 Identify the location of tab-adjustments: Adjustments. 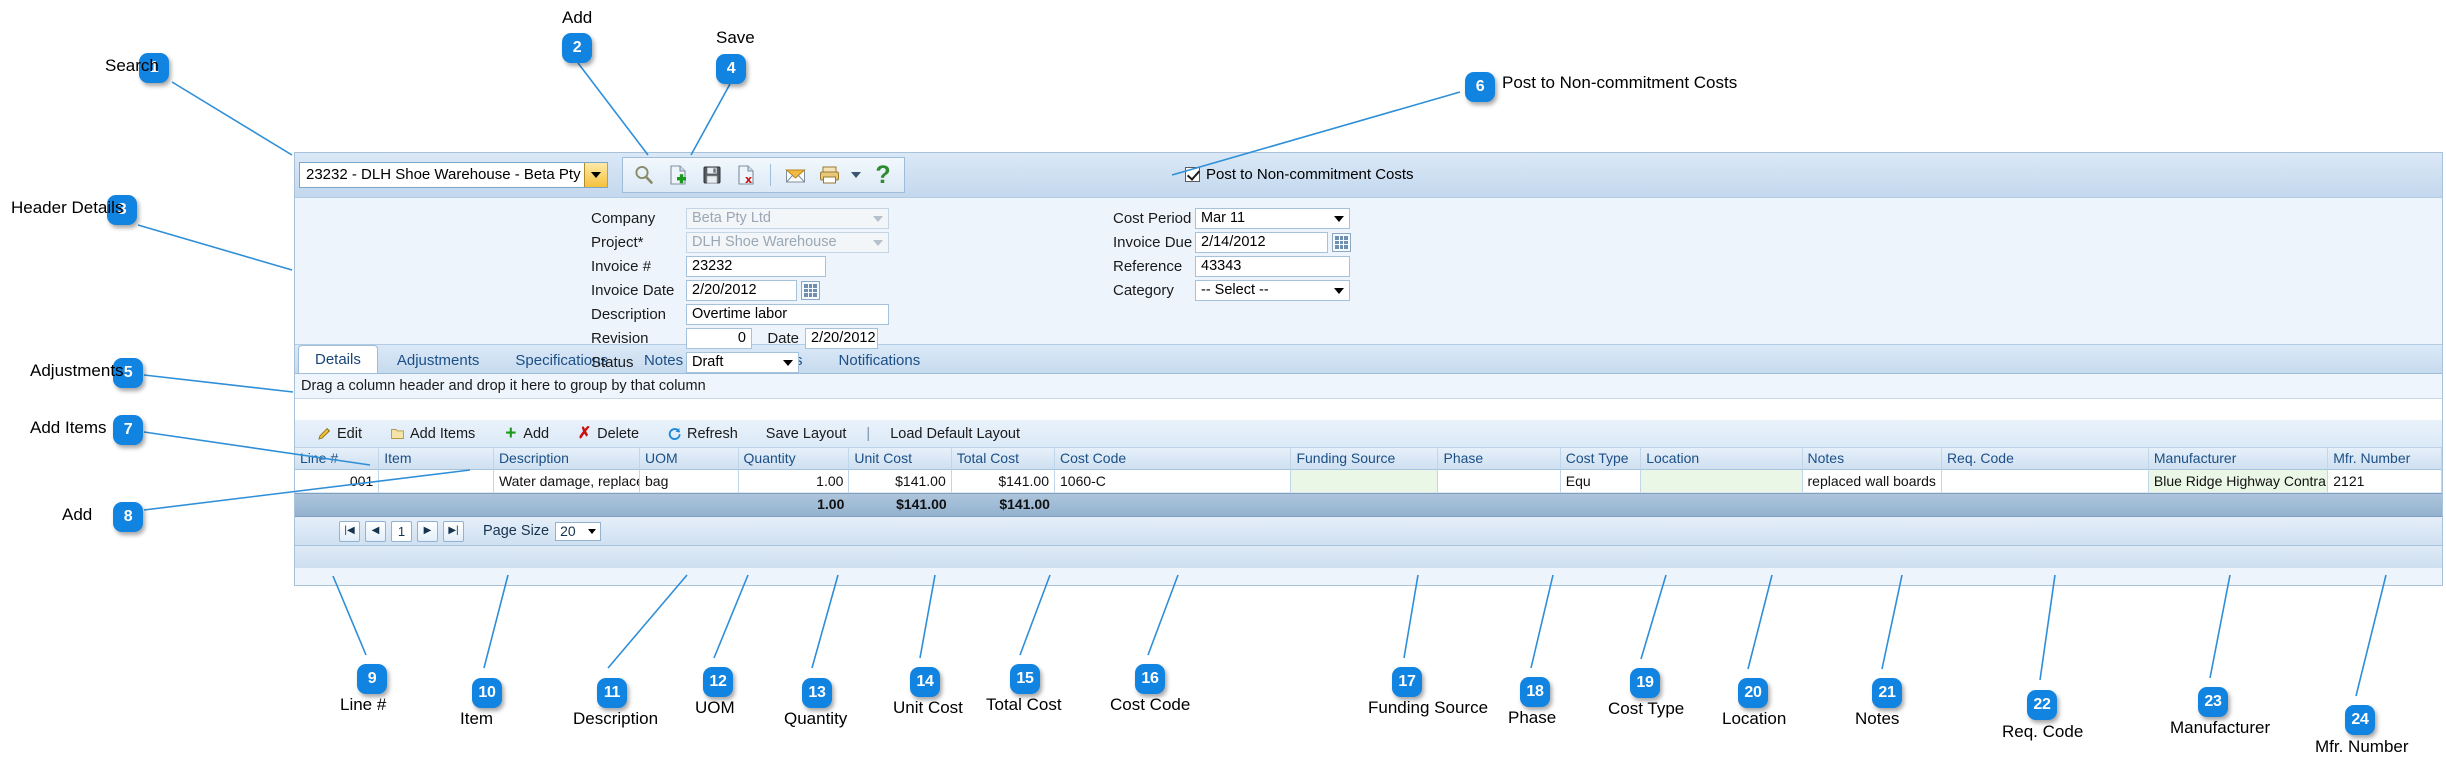
(438, 360).